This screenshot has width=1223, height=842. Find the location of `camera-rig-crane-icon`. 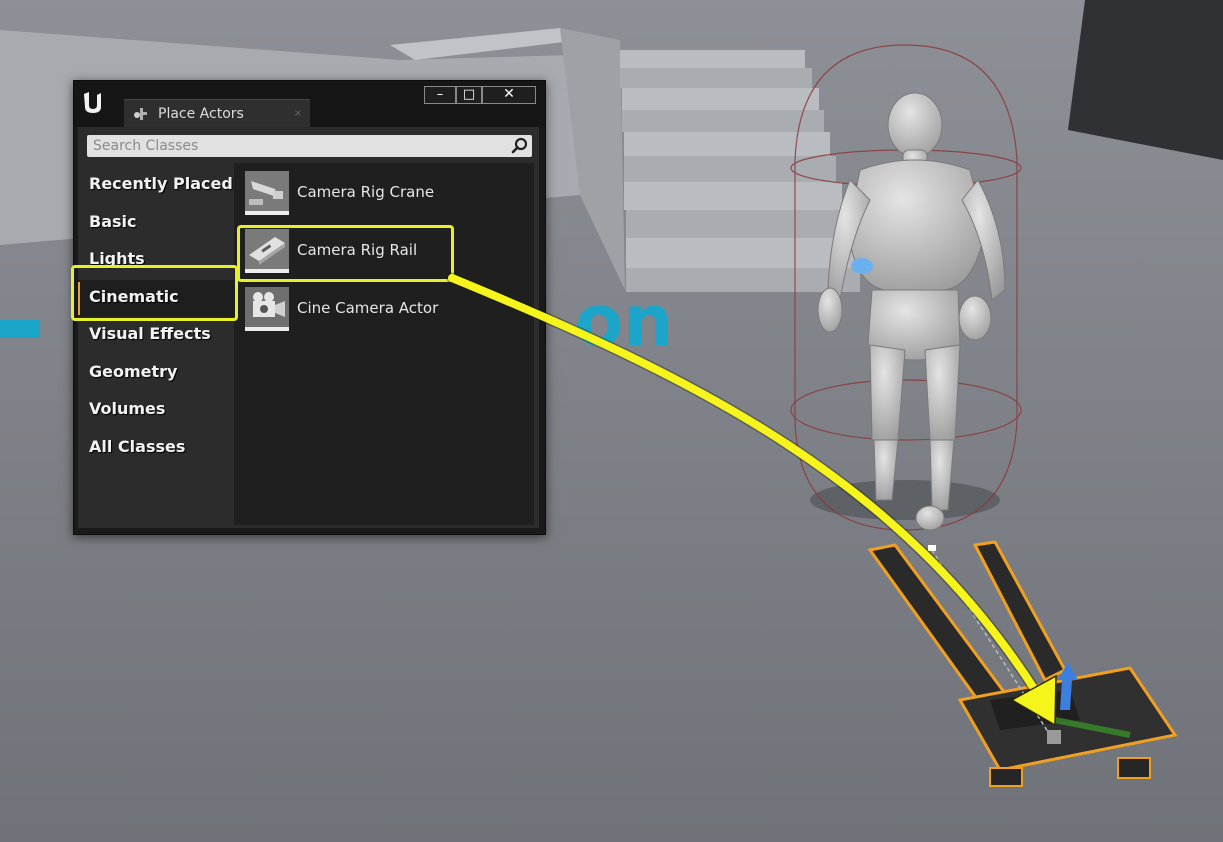

camera-rig-crane-icon is located at coordinates (267, 193).